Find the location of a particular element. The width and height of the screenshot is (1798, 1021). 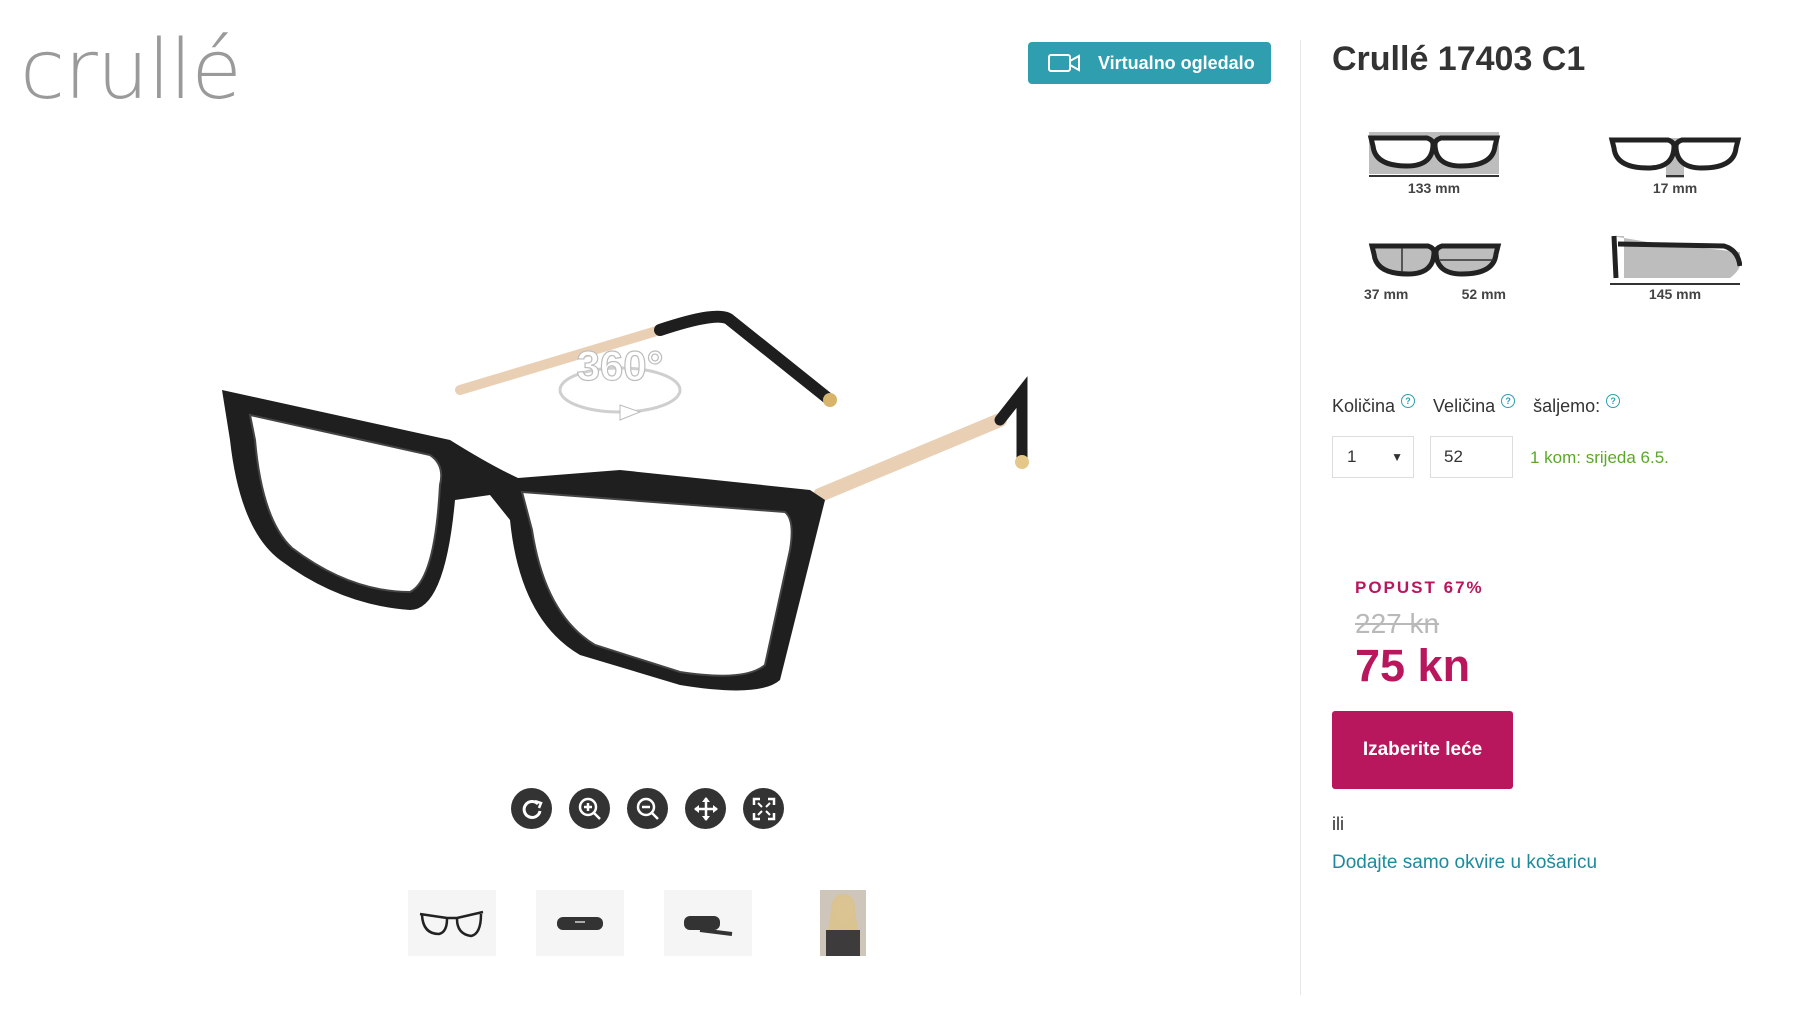

chevron-down-icon: ▼ is located at coordinates (1397, 457).